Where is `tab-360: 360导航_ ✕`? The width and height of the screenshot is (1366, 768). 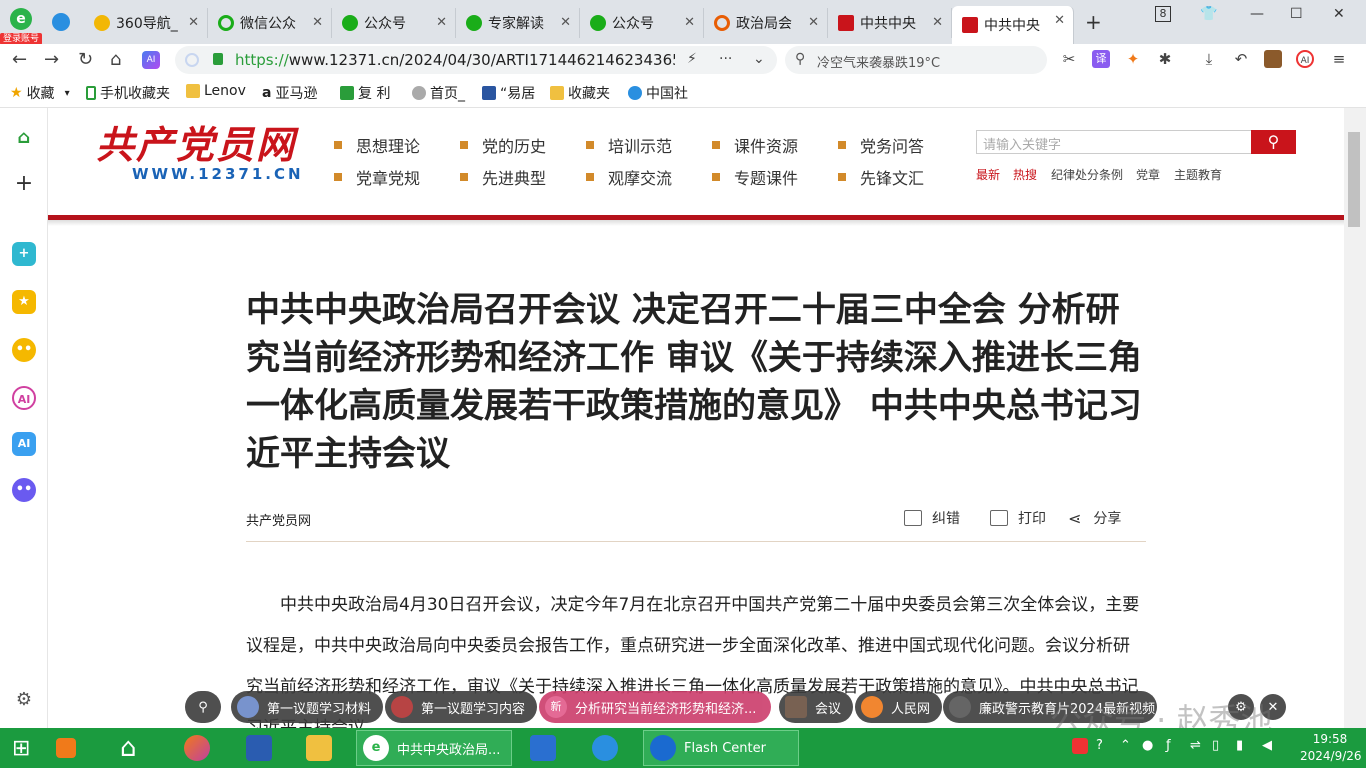 tab-360: 360导航_ ✕ is located at coordinates (146, 23).